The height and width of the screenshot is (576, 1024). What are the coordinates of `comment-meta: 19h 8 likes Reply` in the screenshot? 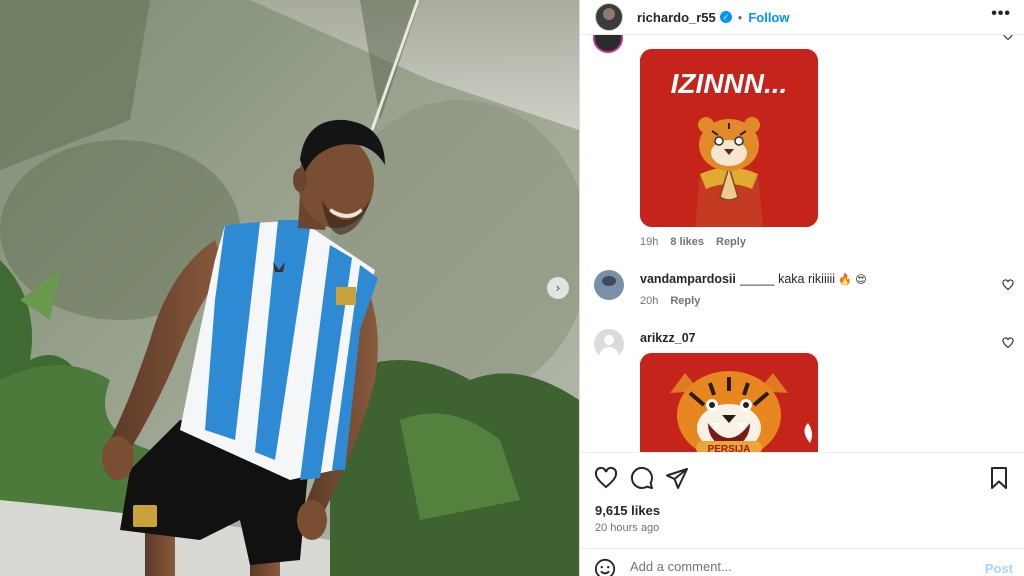 It's located at (693, 242).